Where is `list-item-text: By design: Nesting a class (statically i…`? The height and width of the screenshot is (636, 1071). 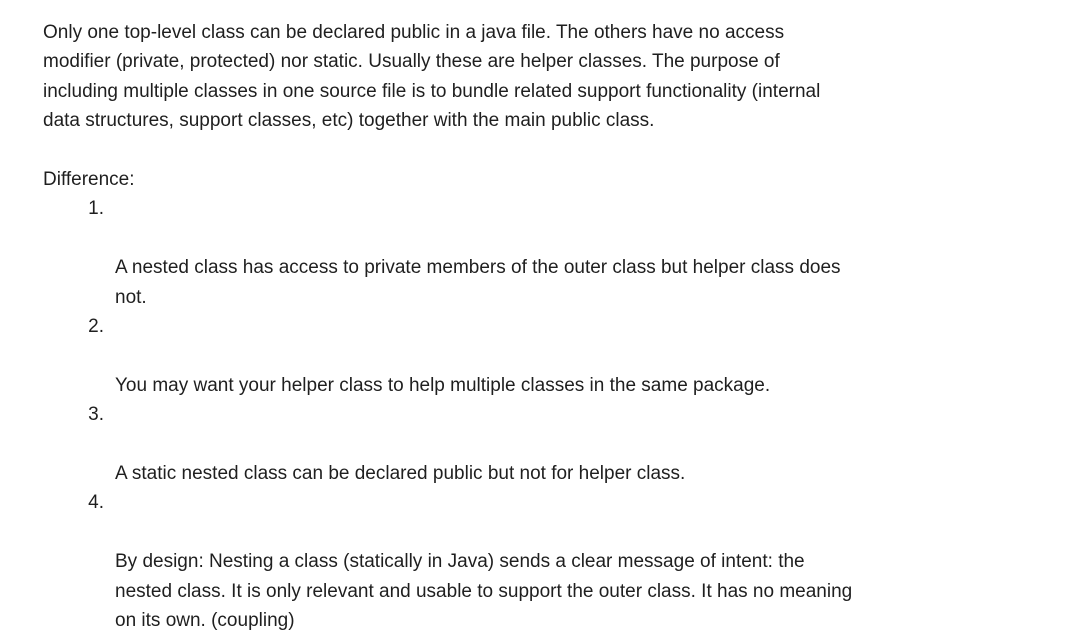 list-item-text: By design: Nesting a class (statically i… is located at coordinates (484, 591).